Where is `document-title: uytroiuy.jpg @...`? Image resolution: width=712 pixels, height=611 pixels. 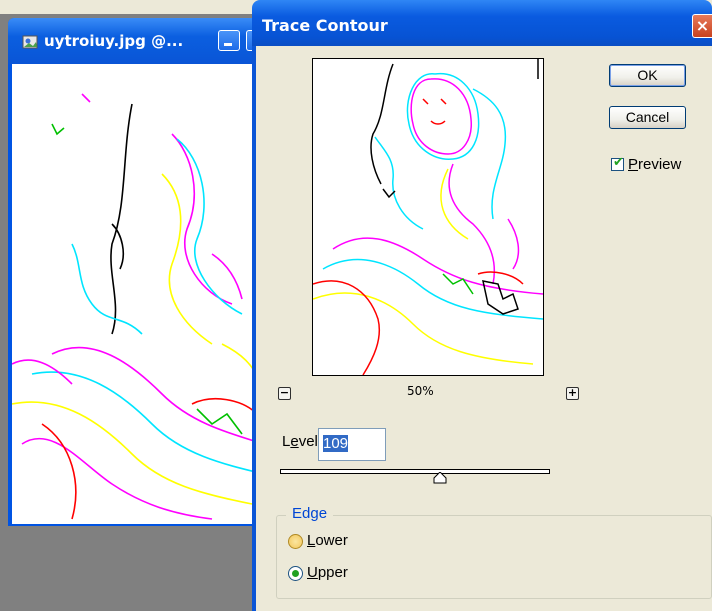
document-title: uytroiuy.jpg @... is located at coordinates (114, 41).